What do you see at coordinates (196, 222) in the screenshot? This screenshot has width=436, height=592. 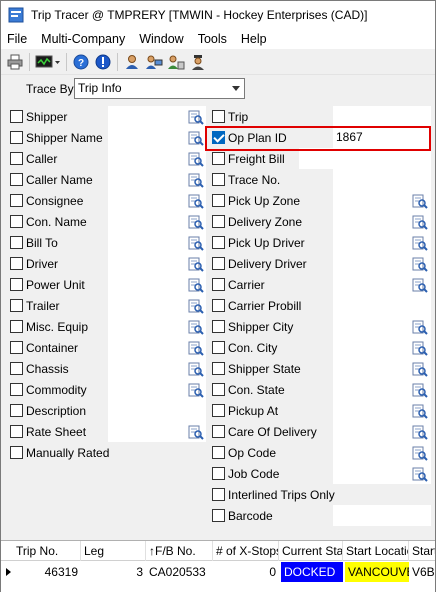 I see `con-name-lookup-button` at bounding box center [196, 222].